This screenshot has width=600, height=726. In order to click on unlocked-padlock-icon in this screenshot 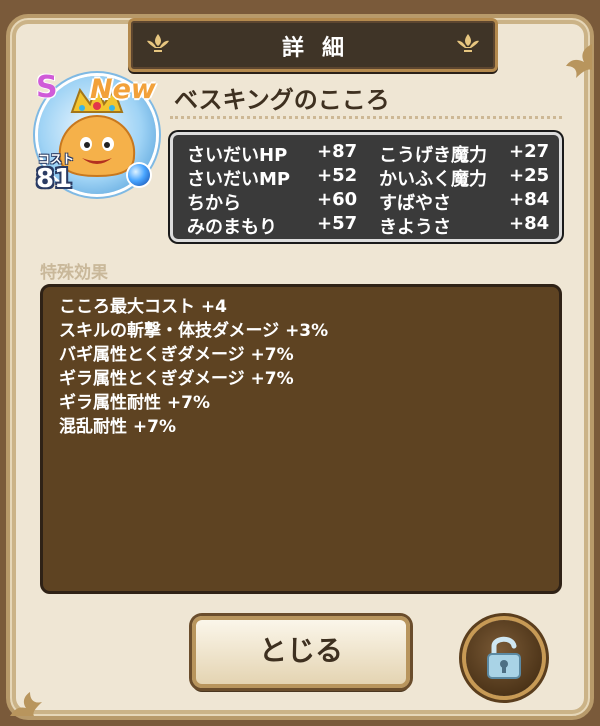, I will do `click(504, 657)`.